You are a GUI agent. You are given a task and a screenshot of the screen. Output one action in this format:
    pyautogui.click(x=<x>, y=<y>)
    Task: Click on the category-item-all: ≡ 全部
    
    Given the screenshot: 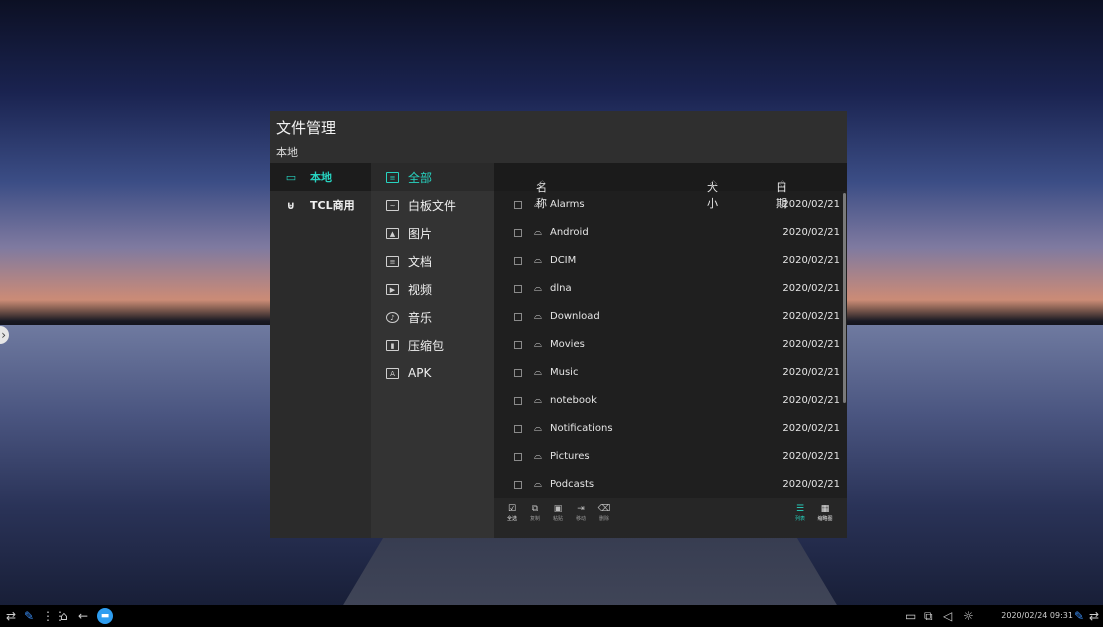 What is the action you would take?
    pyautogui.click(x=432, y=177)
    